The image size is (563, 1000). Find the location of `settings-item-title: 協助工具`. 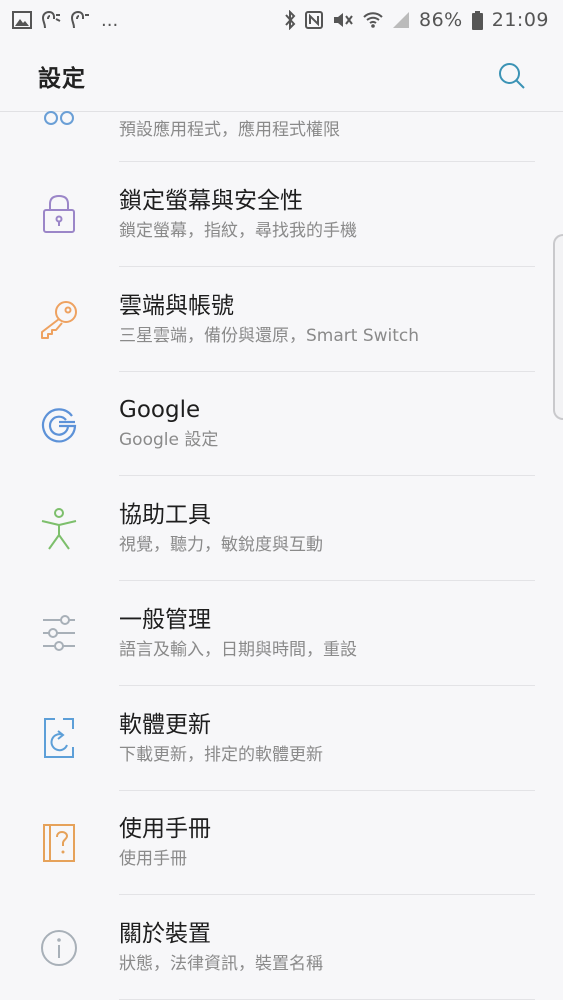

settings-item-title: 協助工具 is located at coordinates (165, 515).